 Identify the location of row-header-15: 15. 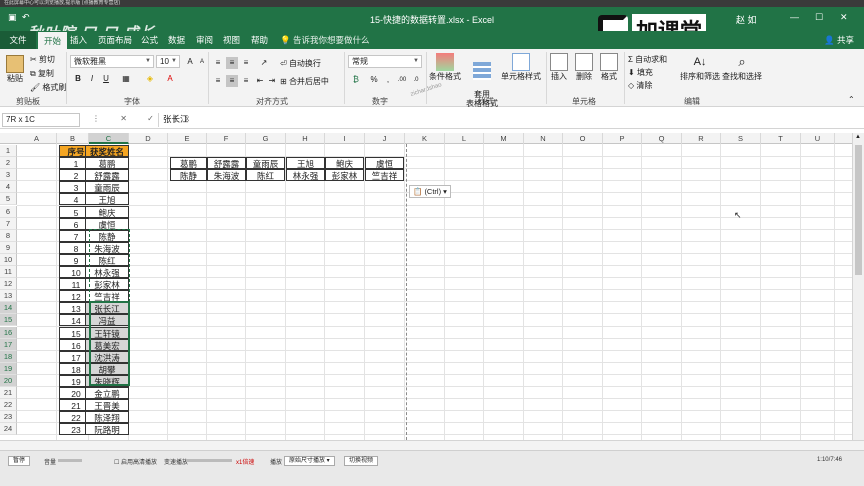
(8, 320).